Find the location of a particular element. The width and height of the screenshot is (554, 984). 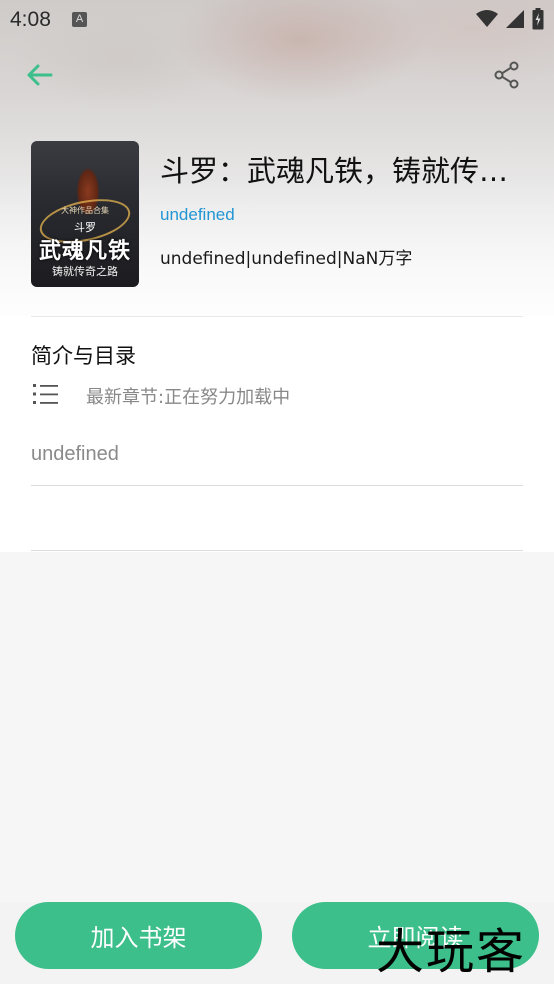

status-icons is located at coordinates (510, 19).